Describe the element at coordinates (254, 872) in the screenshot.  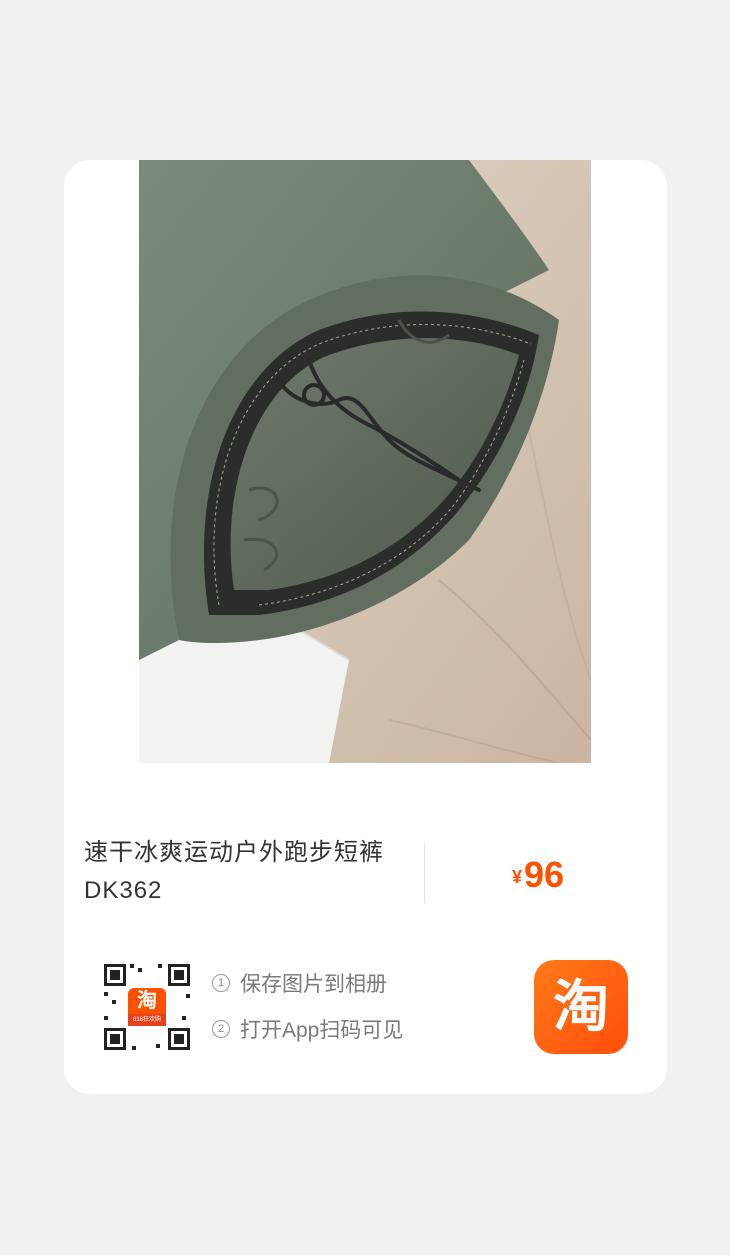
I see `product-title: 速干冰爽运动户外跑步短裤 DK362` at that location.